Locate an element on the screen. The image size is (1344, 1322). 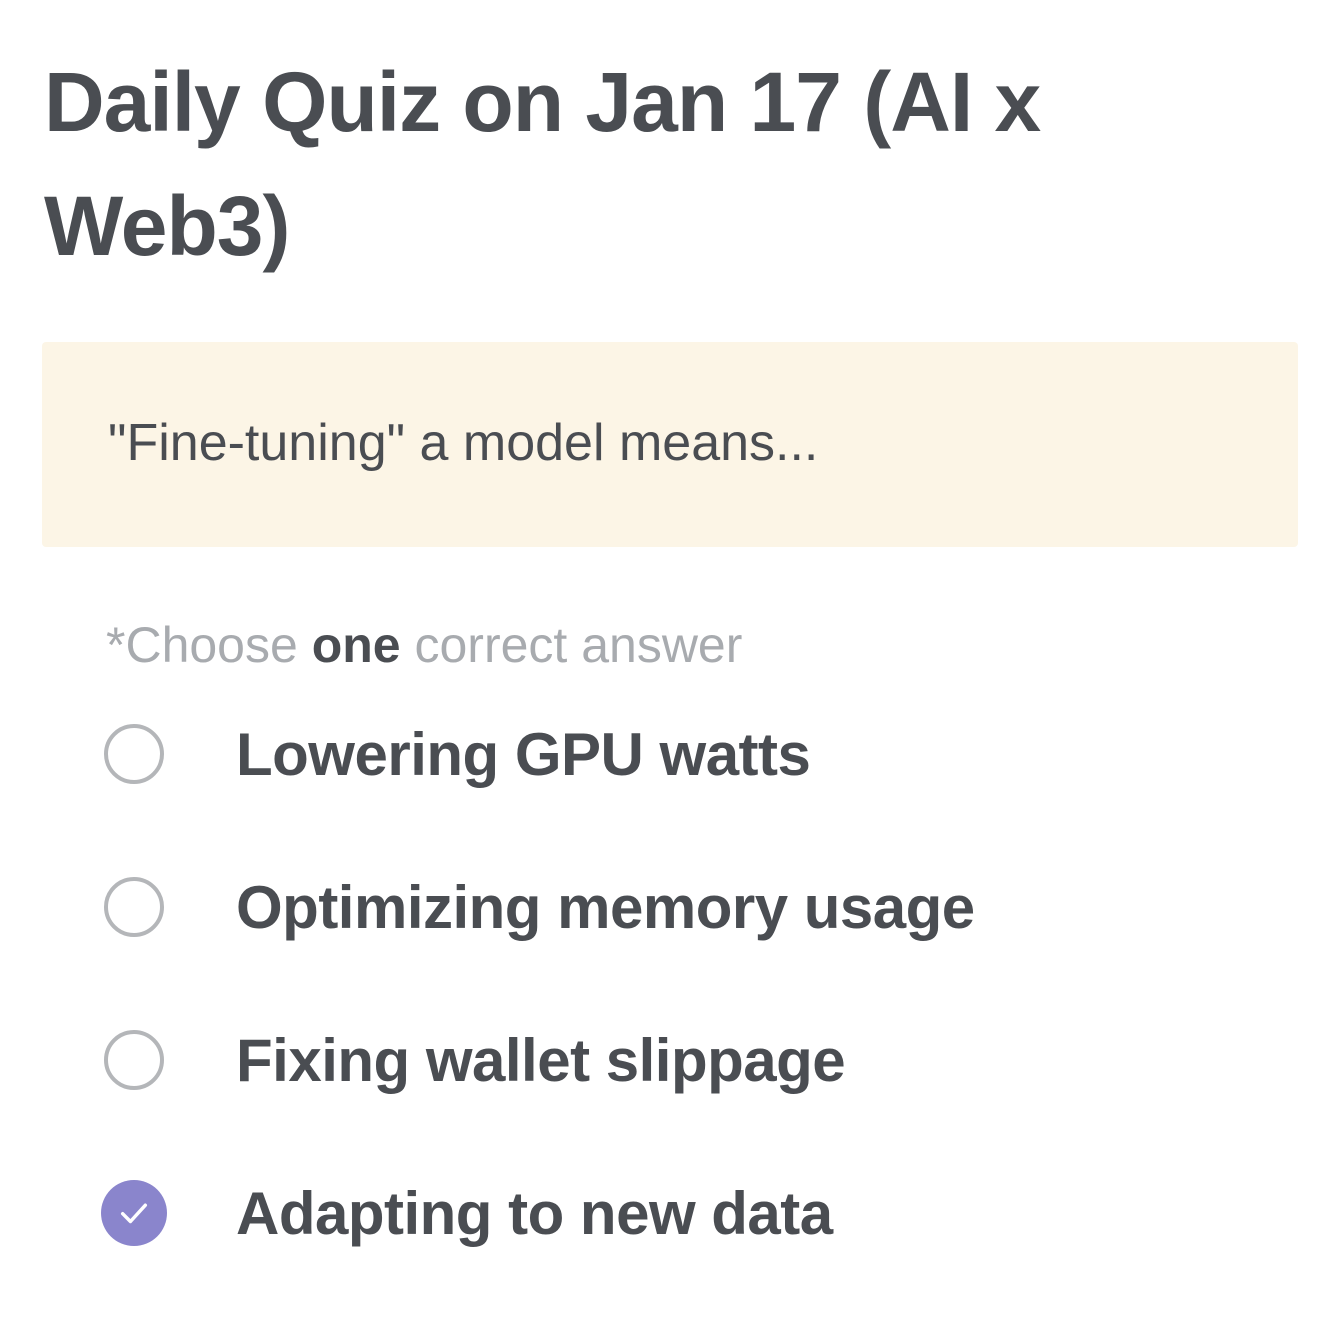
page-title: Daily Quiz on Jan 17 (AI x Web3) is located at coordinates (542, 164).